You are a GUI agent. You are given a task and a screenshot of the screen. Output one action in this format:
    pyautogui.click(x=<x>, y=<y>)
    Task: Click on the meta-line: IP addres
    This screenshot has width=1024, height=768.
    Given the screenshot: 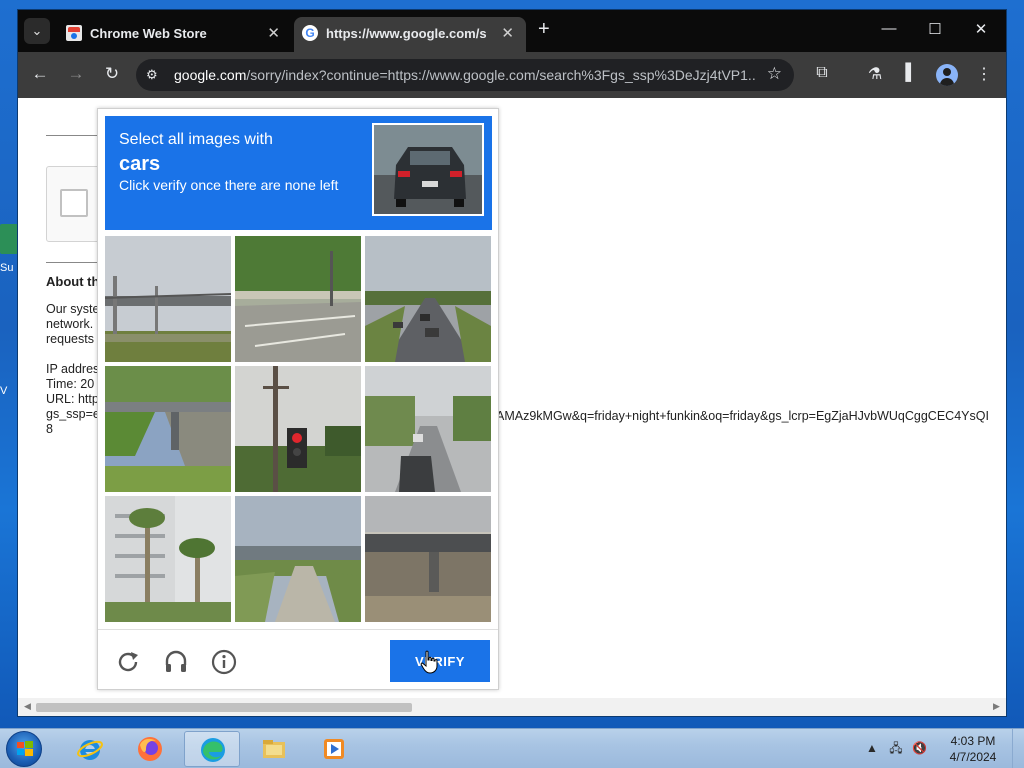 What is the action you would take?
    pyautogui.click(x=73, y=369)
    